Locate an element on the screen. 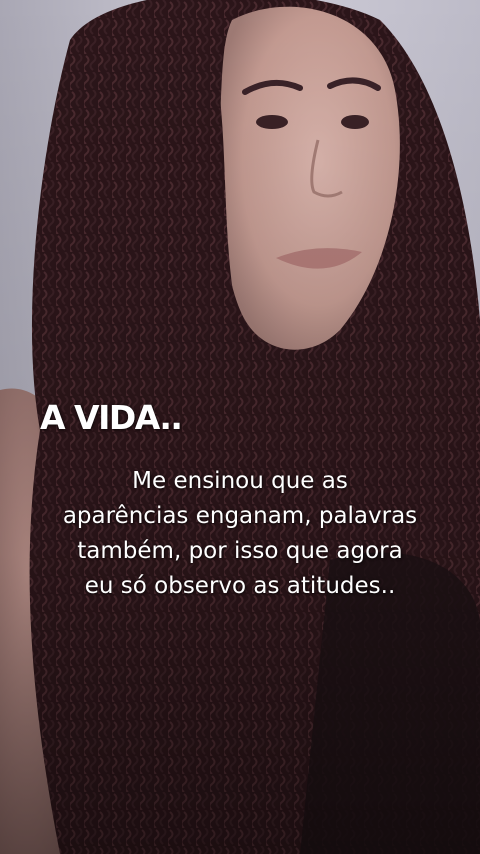 This screenshot has height=854, width=480. caption-line: eu só observo as atitudes.. is located at coordinates (240, 586).